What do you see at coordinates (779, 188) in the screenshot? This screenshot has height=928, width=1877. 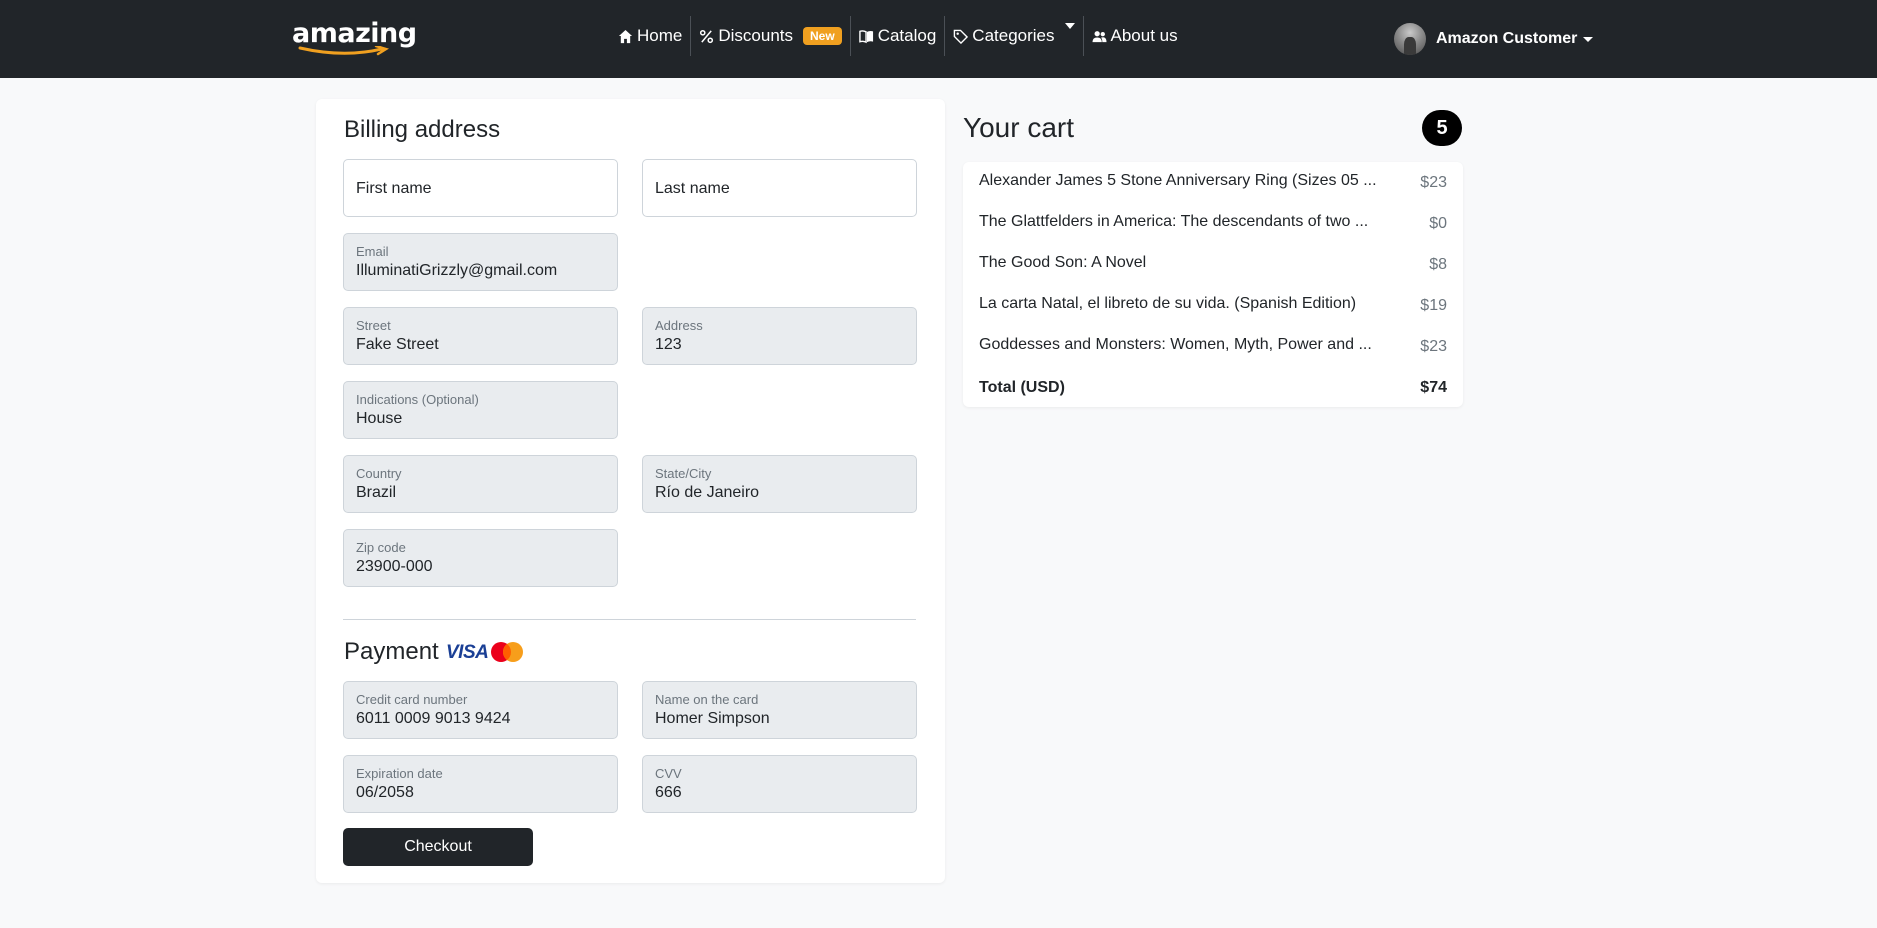 I see `last-name-field: Last name` at bounding box center [779, 188].